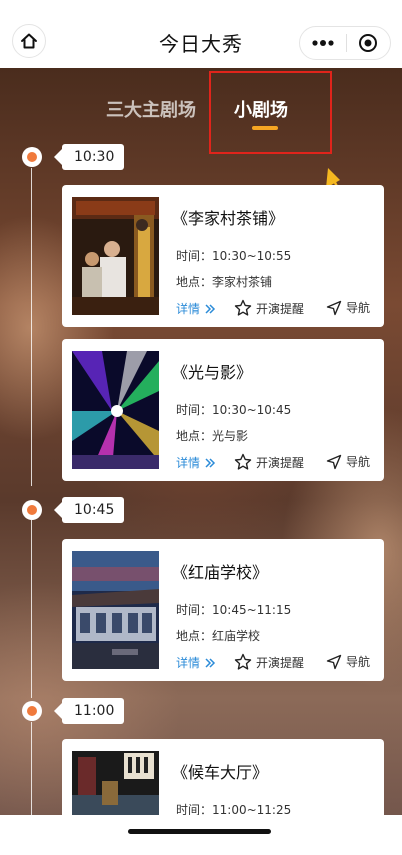 The image size is (402, 855). I want to click on more-dots-icon, so click(323, 43).